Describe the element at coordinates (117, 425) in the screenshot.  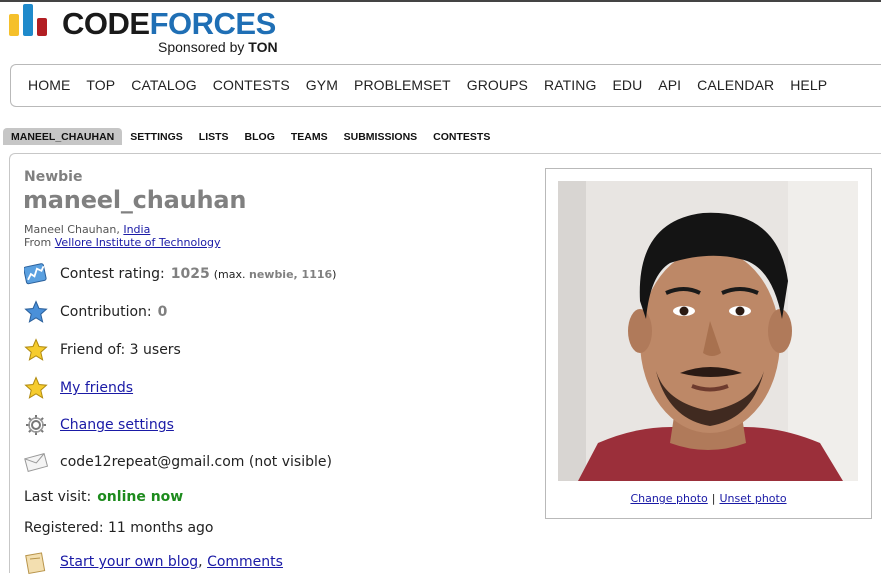
I see `change-settings-link: Change settings` at that location.